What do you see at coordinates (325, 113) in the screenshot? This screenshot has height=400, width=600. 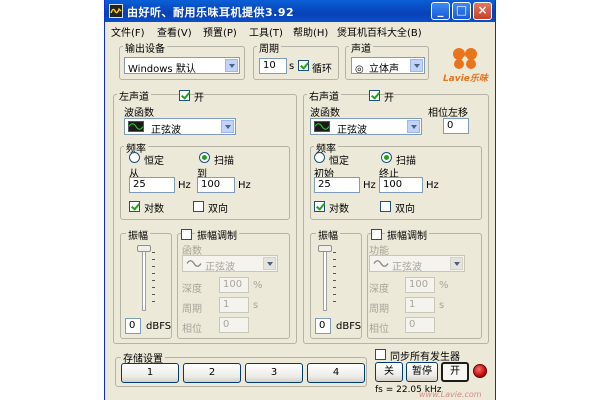 I see `right-wave-label: 波函数` at bounding box center [325, 113].